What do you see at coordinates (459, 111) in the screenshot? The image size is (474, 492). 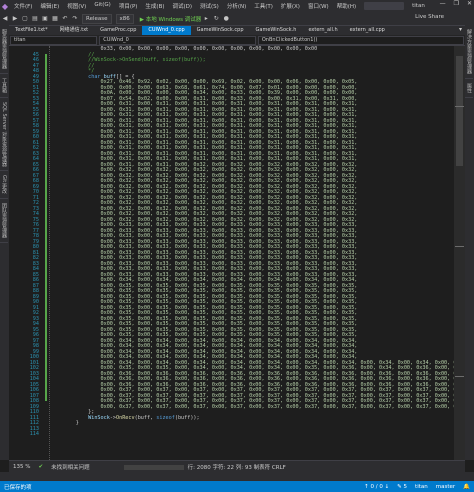 I see `scrollbar-thumb` at bounding box center [459, 111].